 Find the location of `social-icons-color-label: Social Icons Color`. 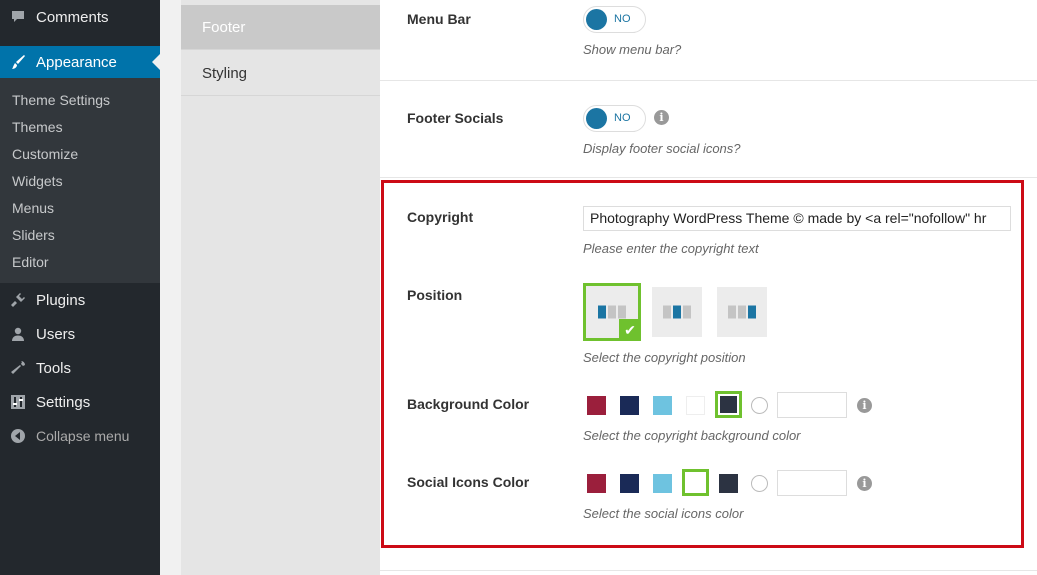

social-icons-color-label: Social Icons Color is located at coordinates (468, 482).